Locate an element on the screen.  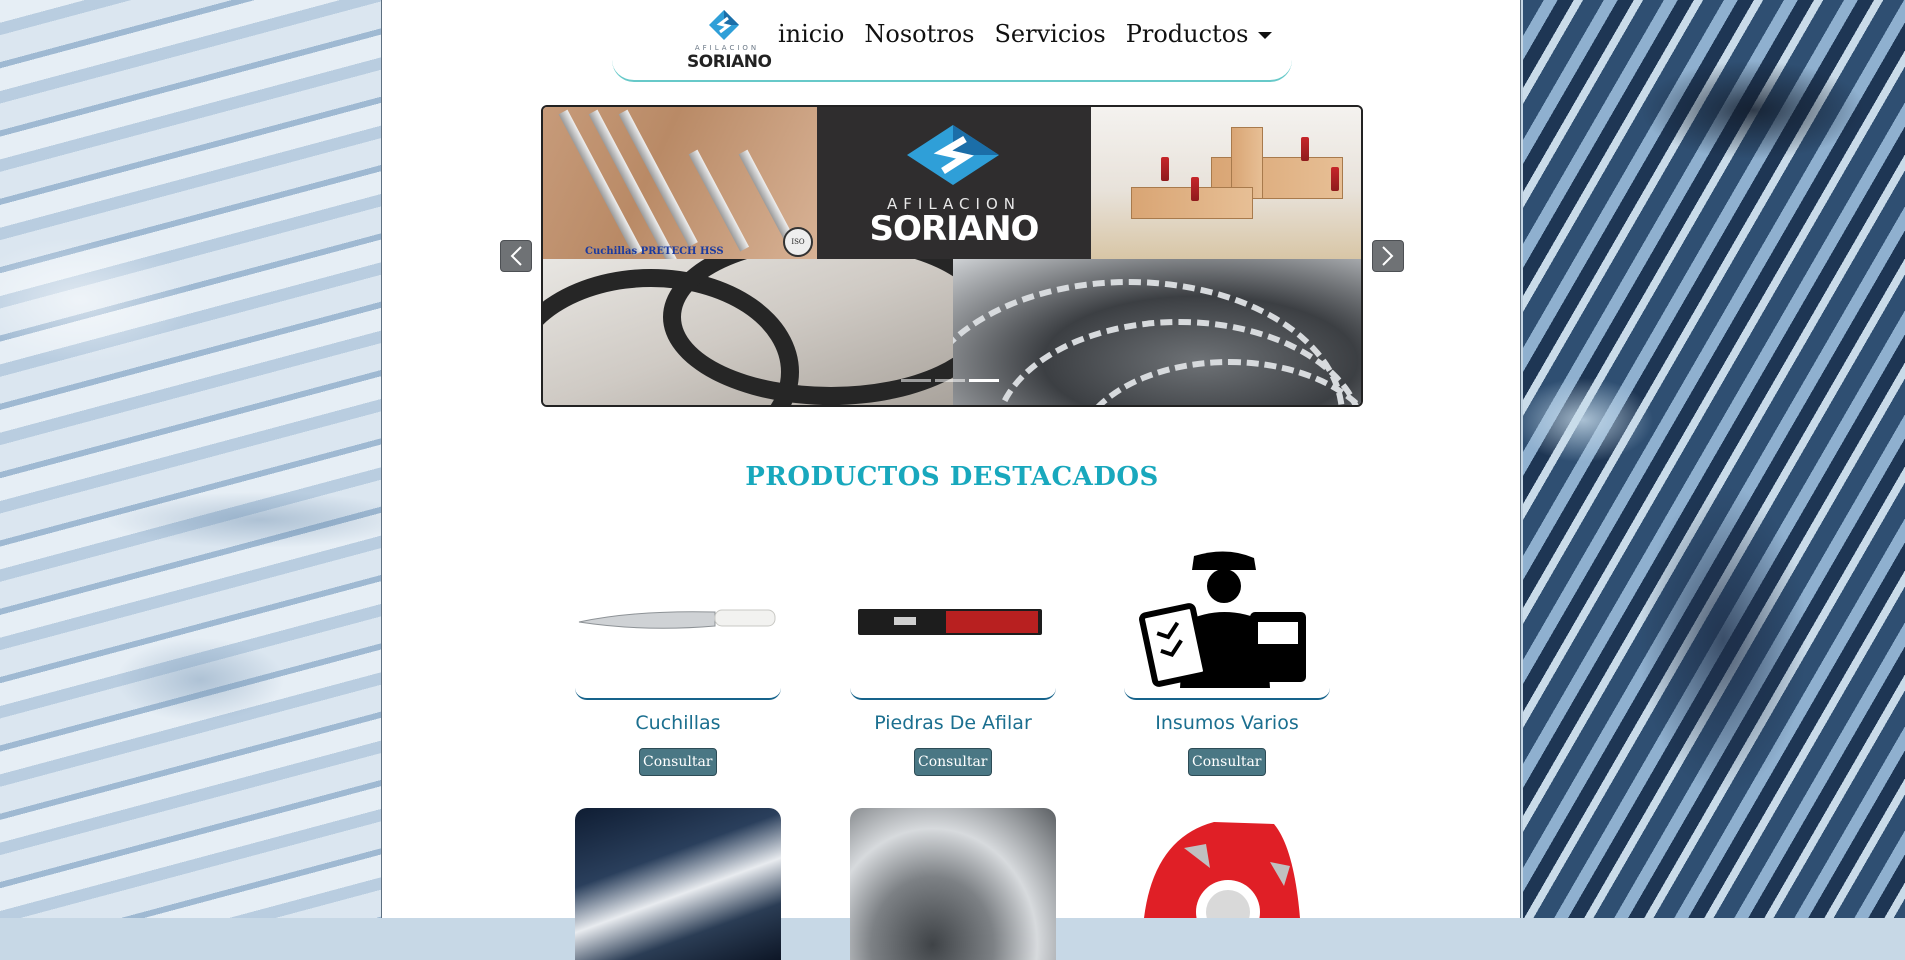
logo-small-text: AFILACION is located at coordinates (727, 48).